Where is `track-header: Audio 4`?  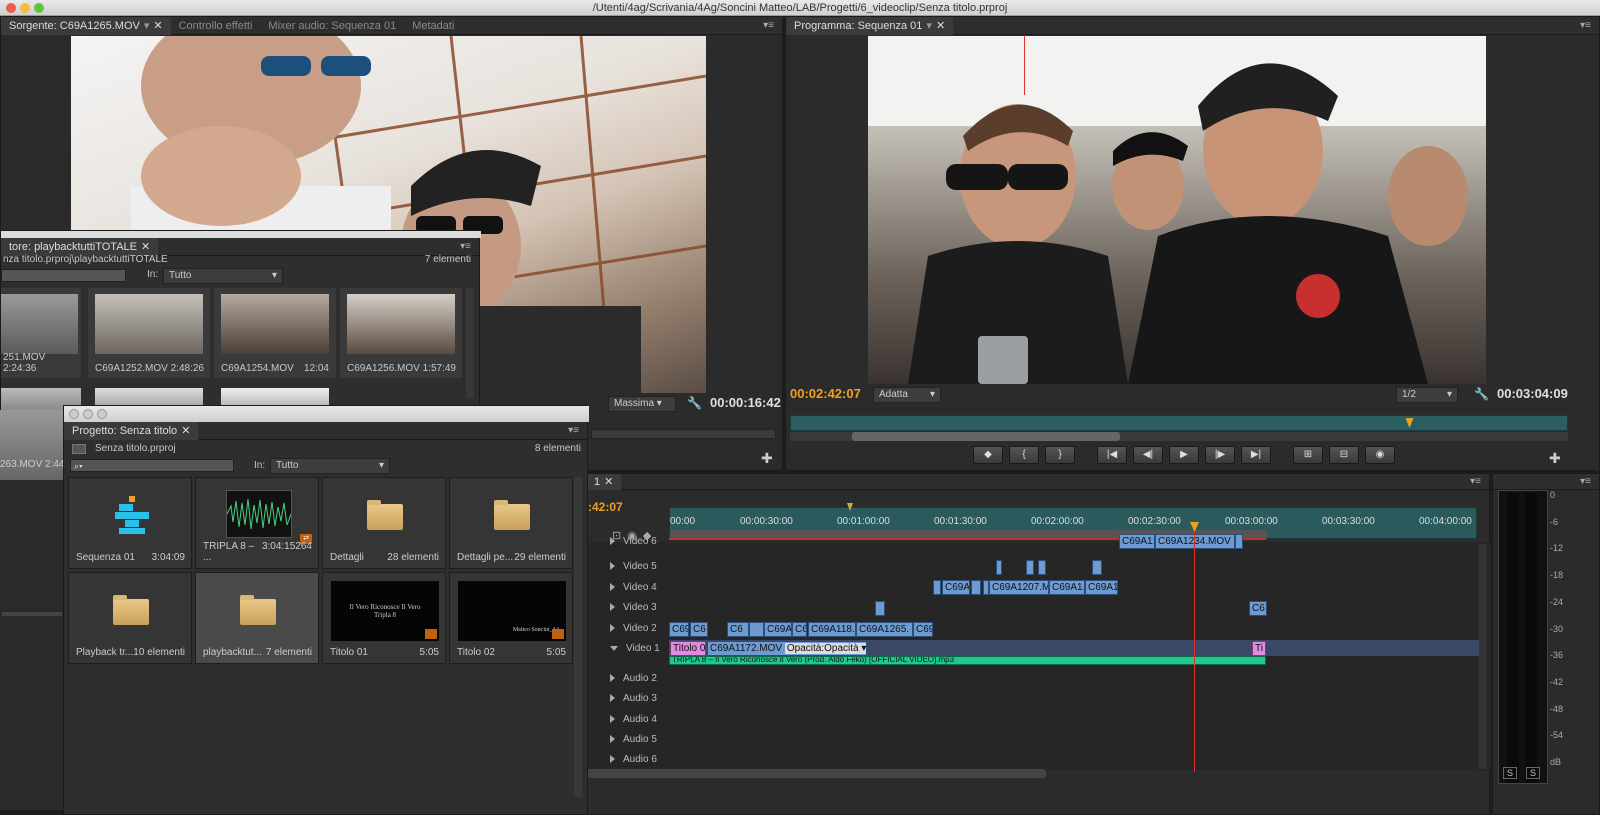 track-header: Audio 4 is located at coordinates (627, 719).